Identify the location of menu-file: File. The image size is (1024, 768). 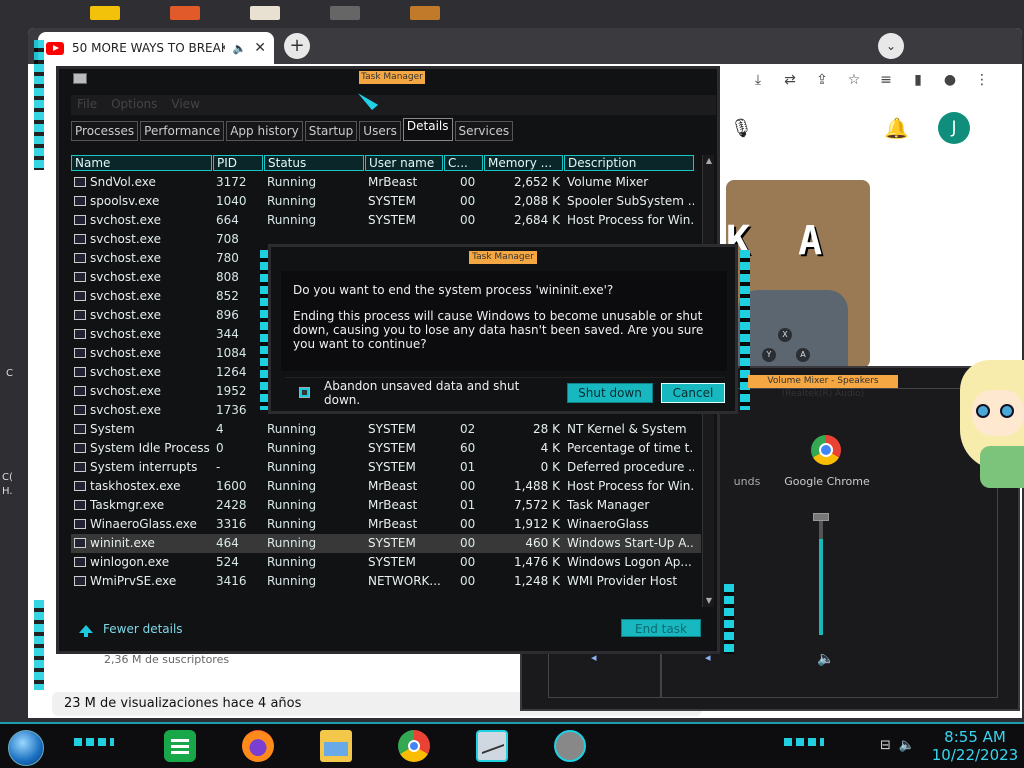
(87, 105).